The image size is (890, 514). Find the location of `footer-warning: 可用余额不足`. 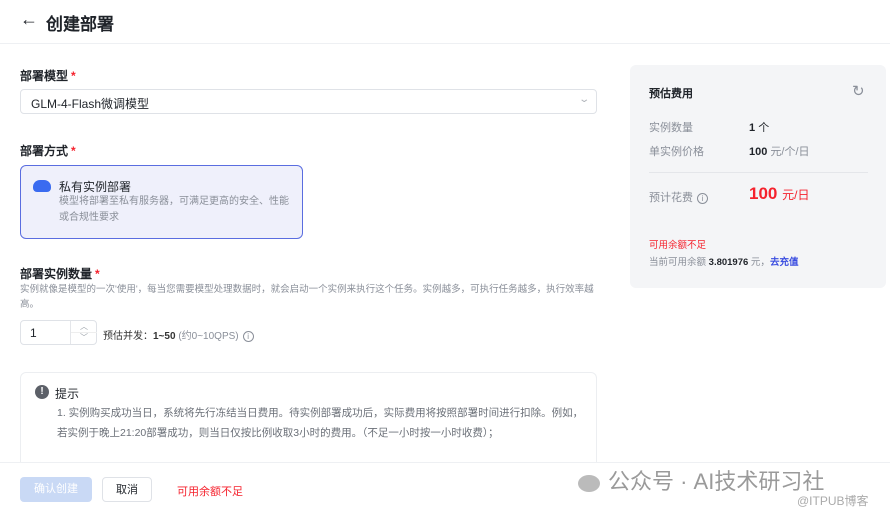

footer-warning: 可用余额不足 is located at coordinates (210, 492).